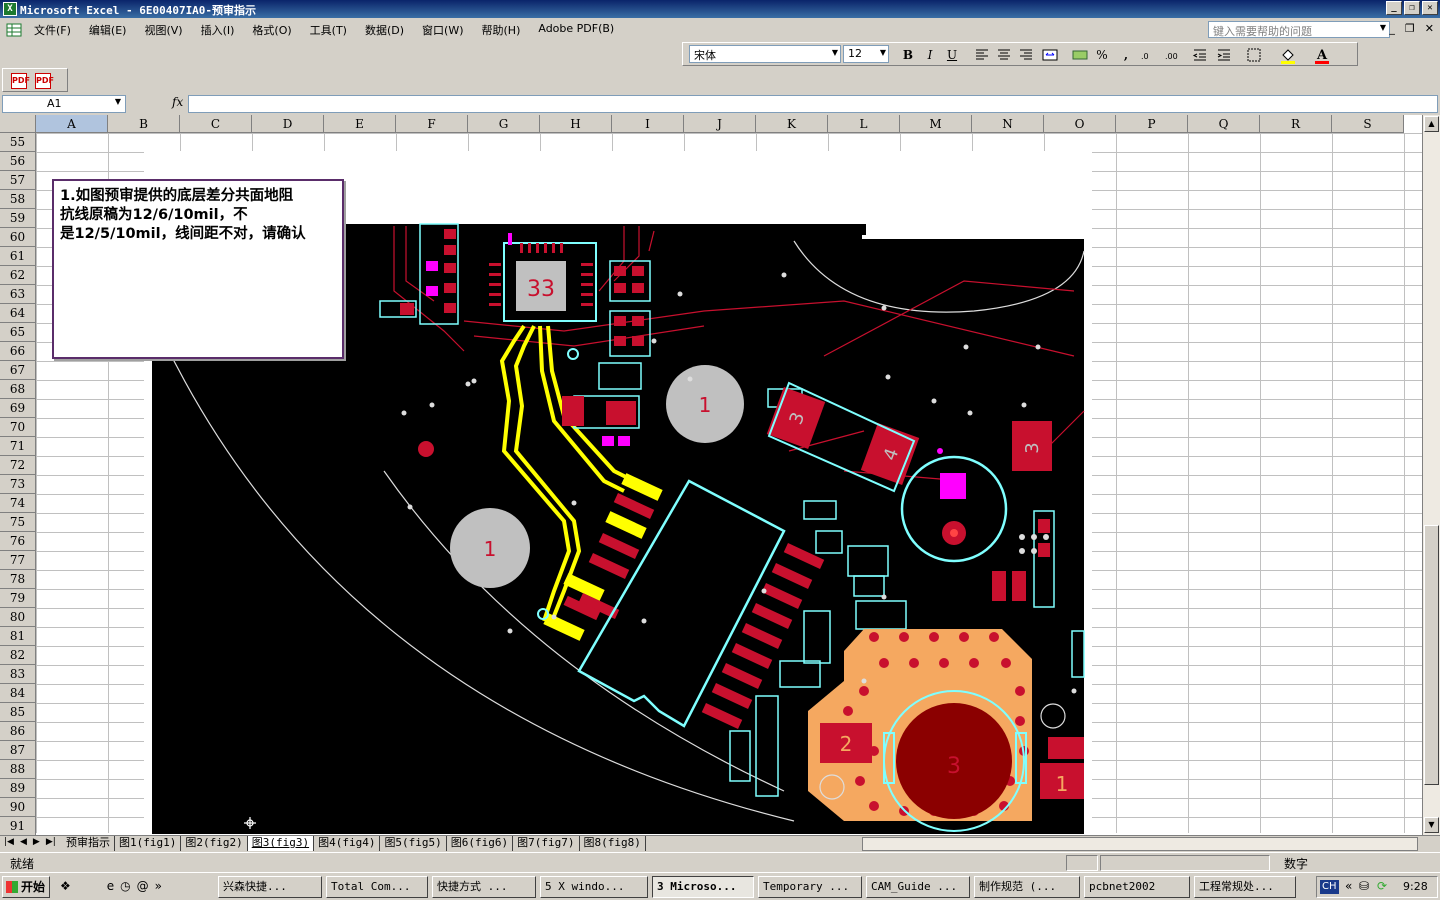 This screenshot has width=1440, height=900. I want to click on font-color-icon: A, so click(1322, 55).